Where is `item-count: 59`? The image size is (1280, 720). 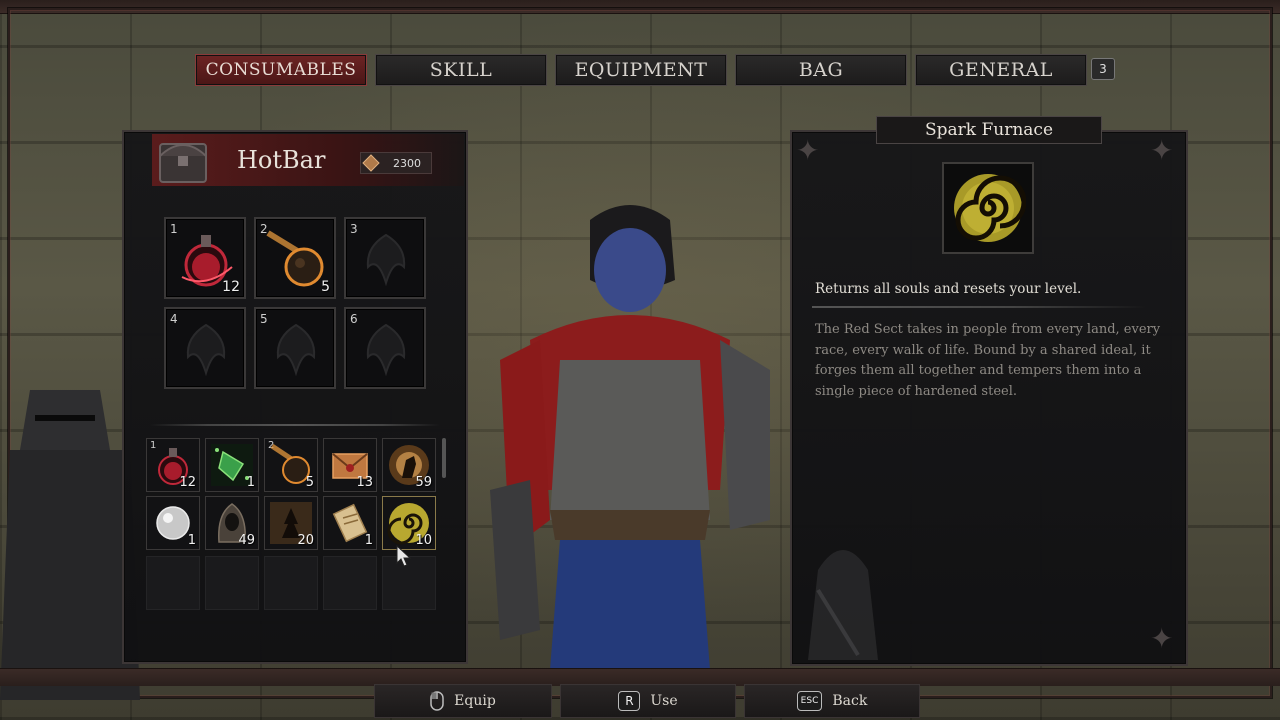 item-count: 59 is located at coordinates (423, 482).